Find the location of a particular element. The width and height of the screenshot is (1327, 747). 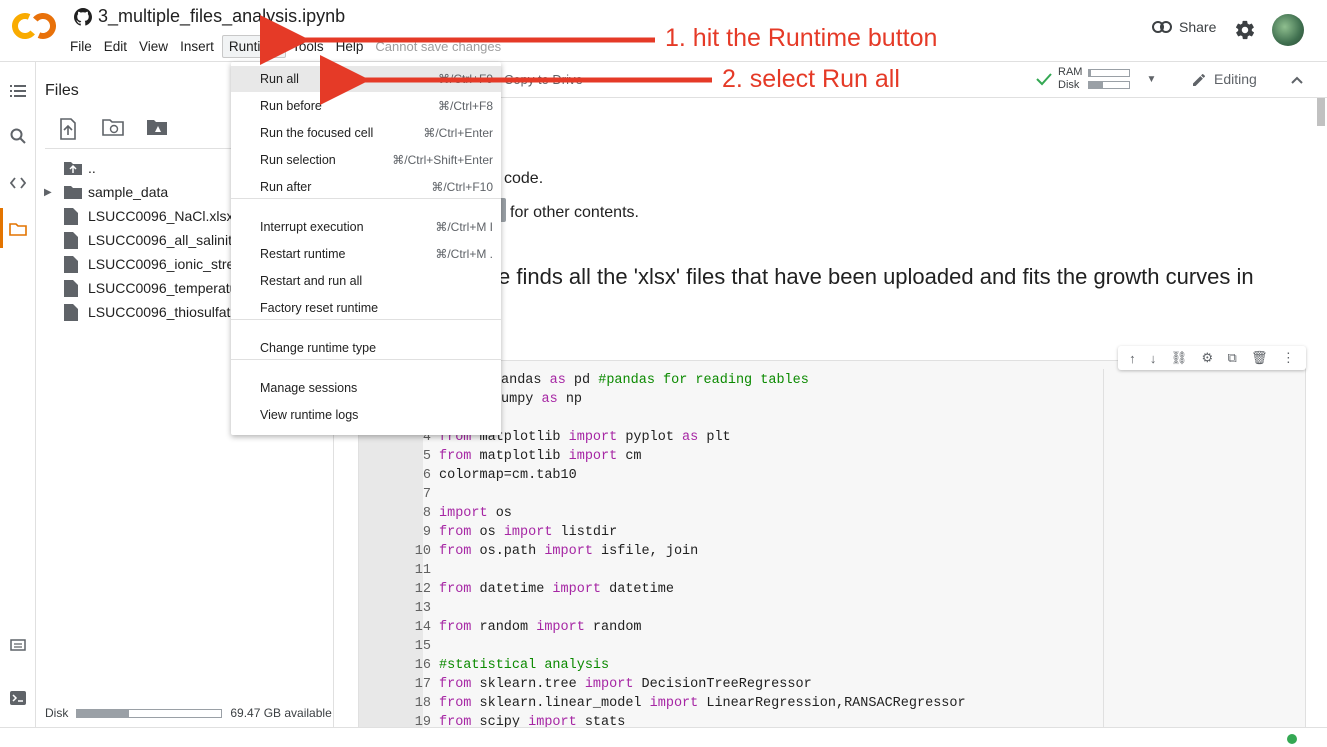

notebook-title: 3_multiple_files_analysis.ipynb is located at coordinates (221, 16).